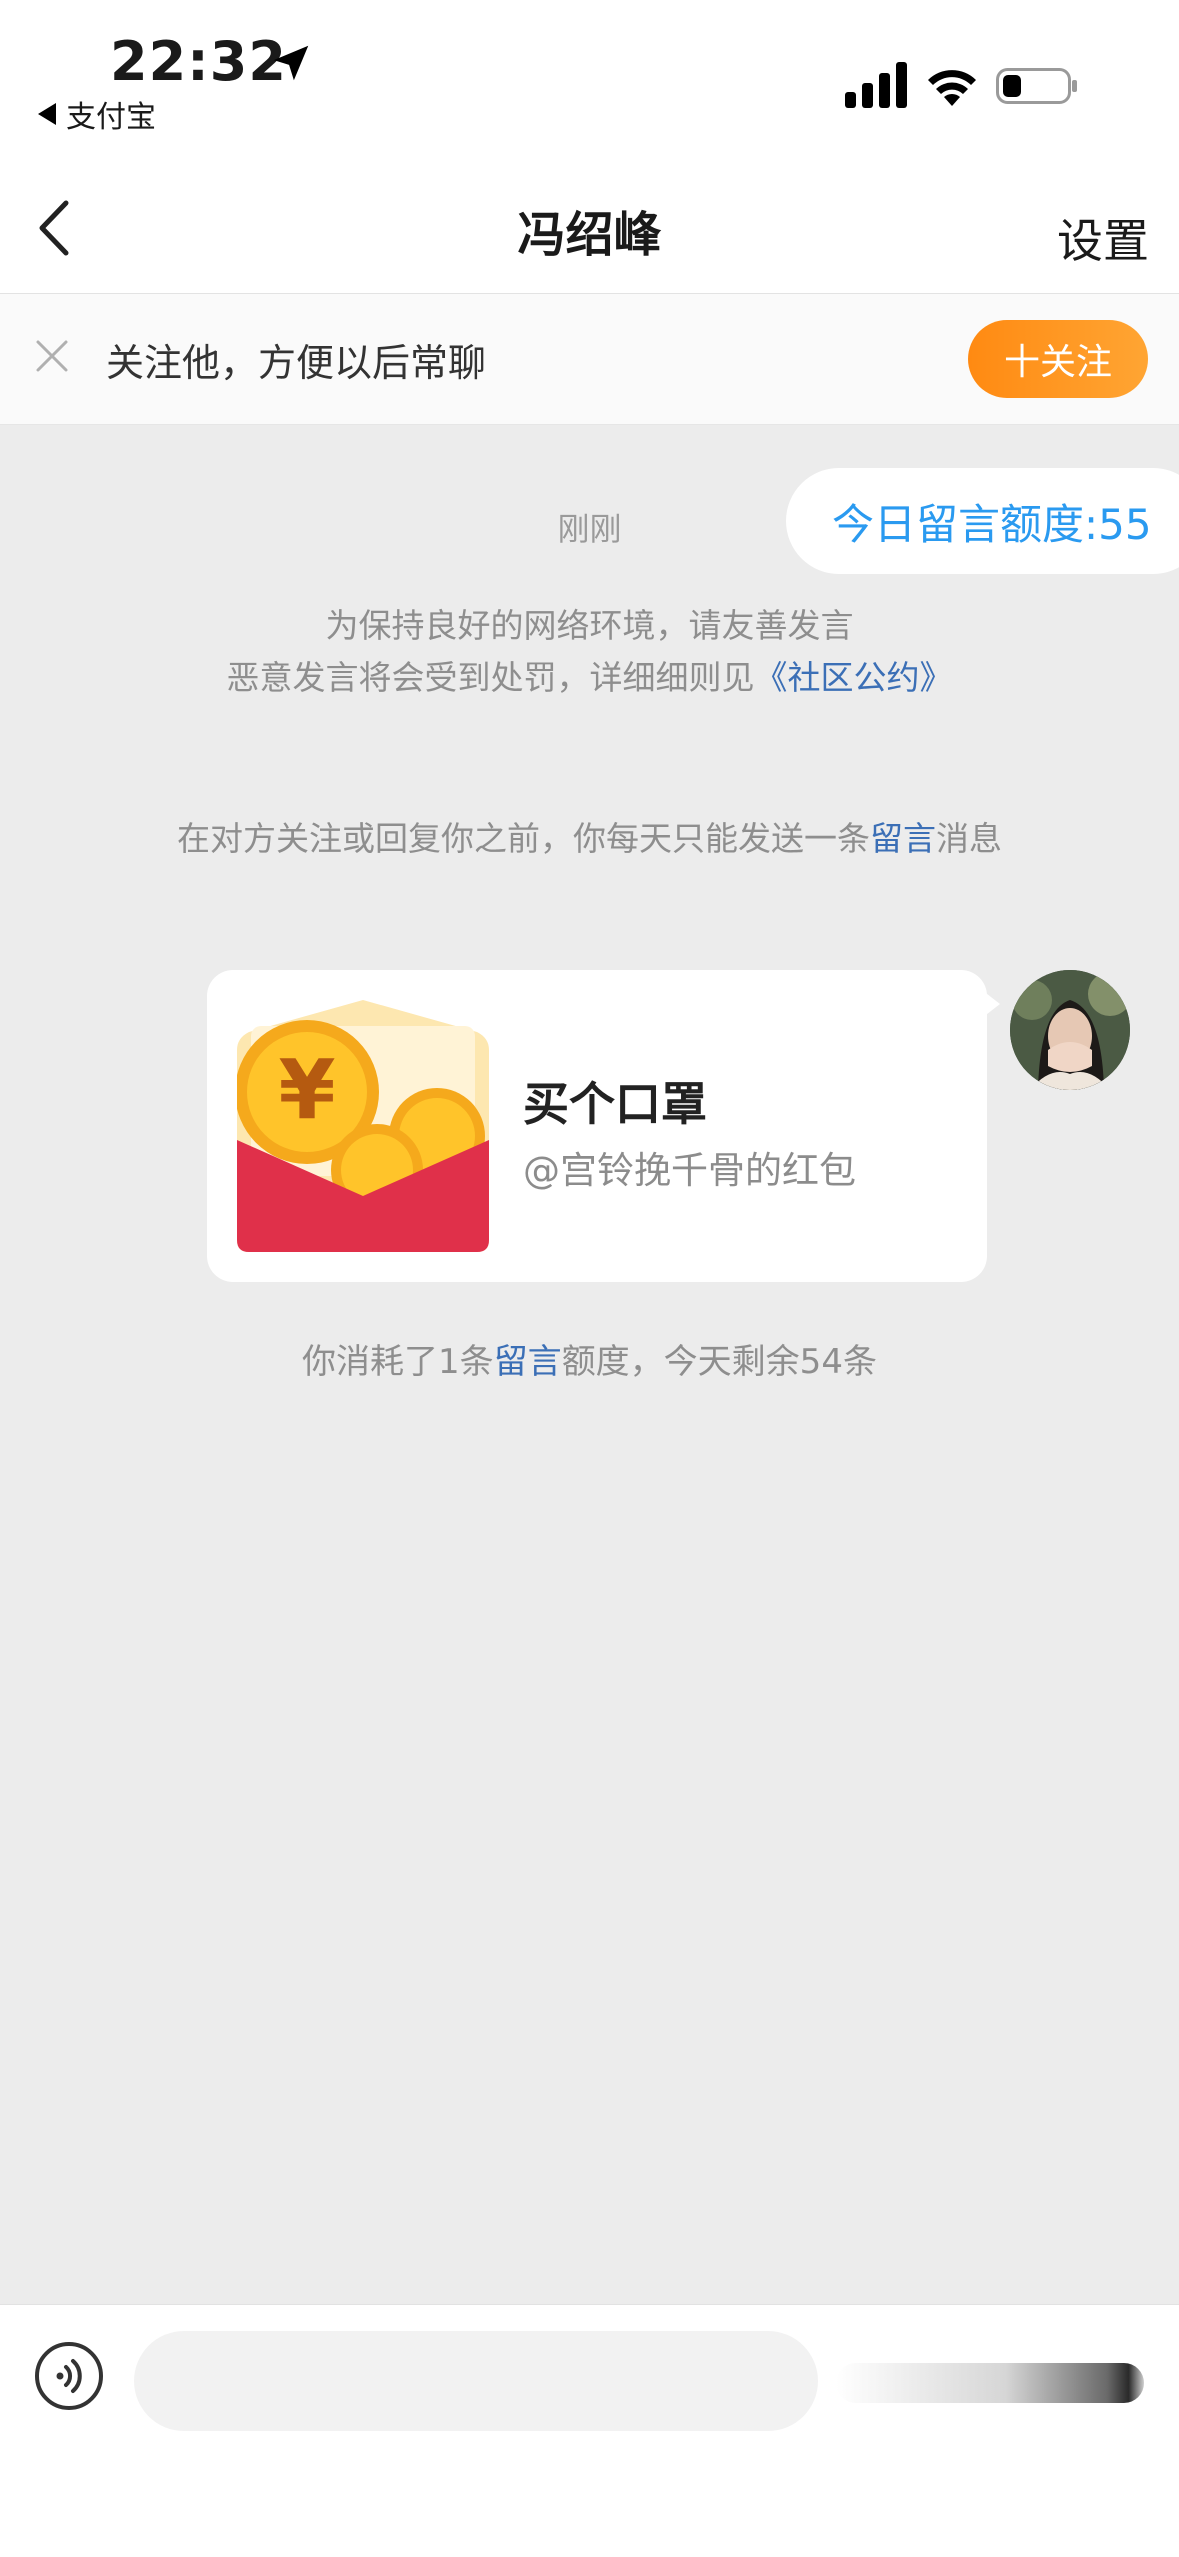 This screenshot has width=1179, height=2557. I want to click on signal-icon, so click(876, 85).